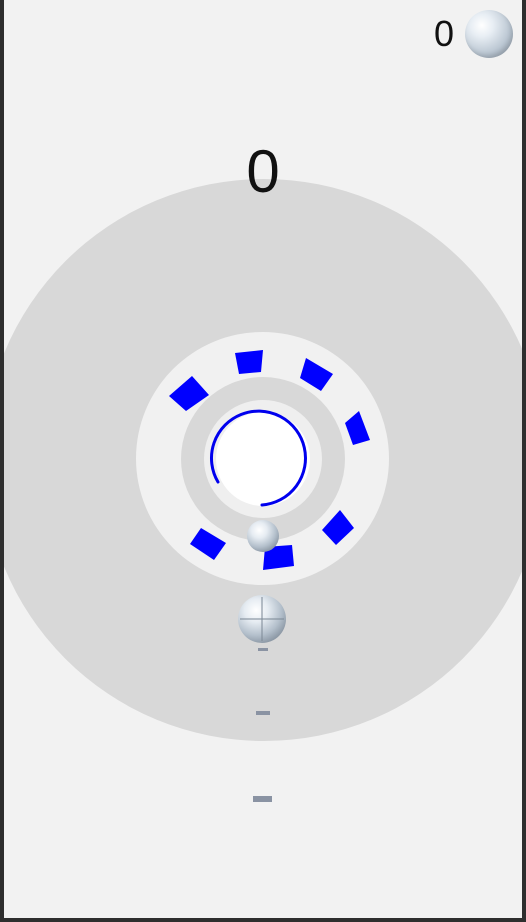  Describe the element at coordinates (263, 171) in the screenshot. I see `score-counter: 0` at that location.